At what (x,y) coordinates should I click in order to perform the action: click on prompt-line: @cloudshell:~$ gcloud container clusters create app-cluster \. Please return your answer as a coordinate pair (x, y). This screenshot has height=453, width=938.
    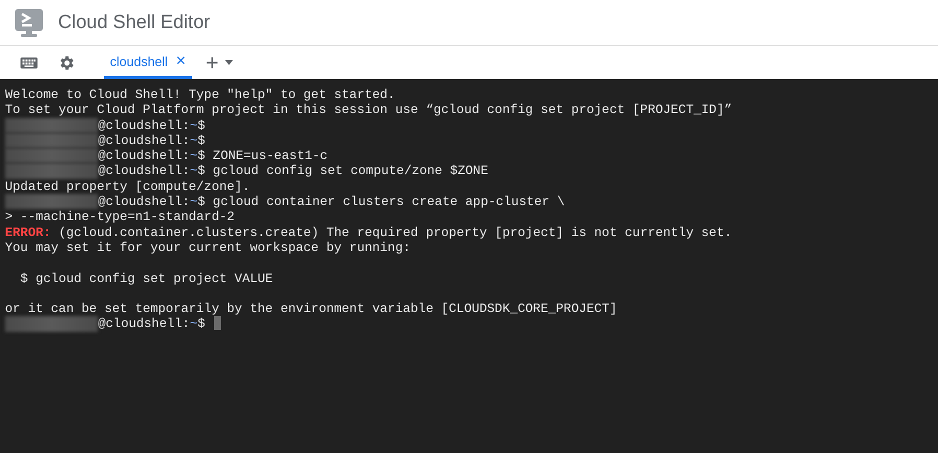
    Looking at the image, I should click on (331, 202).